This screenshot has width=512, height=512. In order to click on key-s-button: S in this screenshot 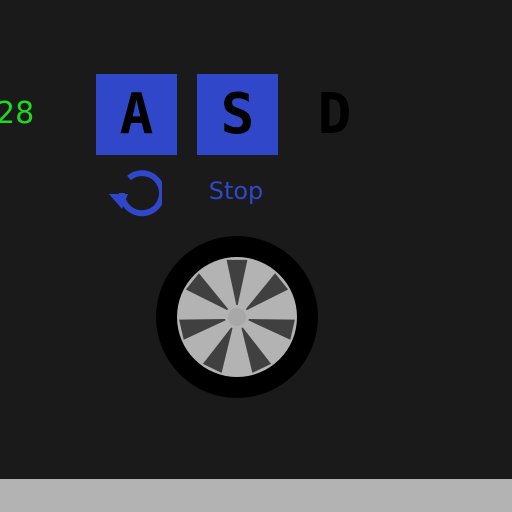, I will do `click(237, 114)`.